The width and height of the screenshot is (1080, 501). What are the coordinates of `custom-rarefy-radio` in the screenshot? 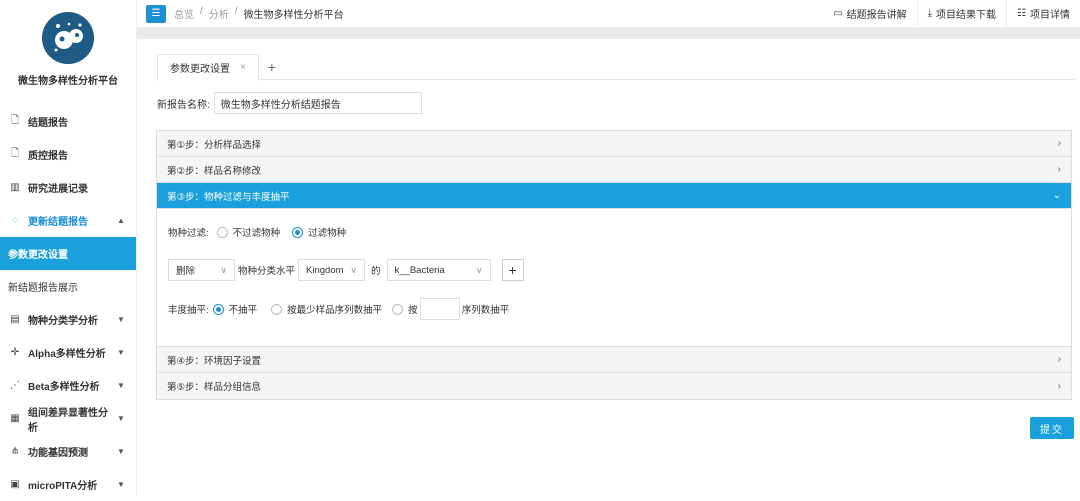 It's located at (398, 309).